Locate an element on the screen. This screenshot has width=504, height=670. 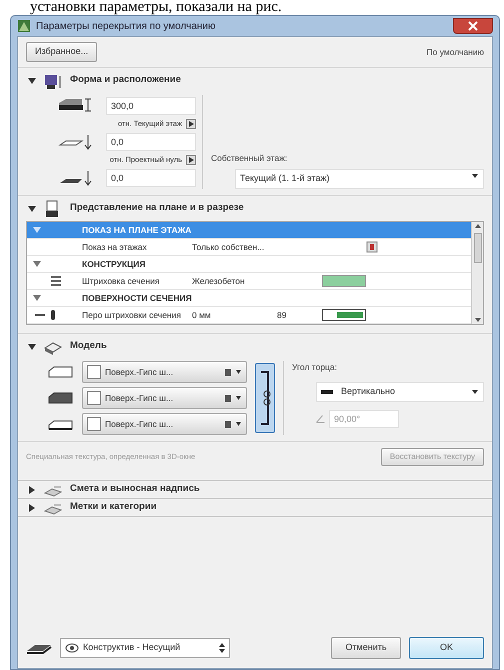
edge-angle-label: Угол торца: is located at coordinates (315, 367).